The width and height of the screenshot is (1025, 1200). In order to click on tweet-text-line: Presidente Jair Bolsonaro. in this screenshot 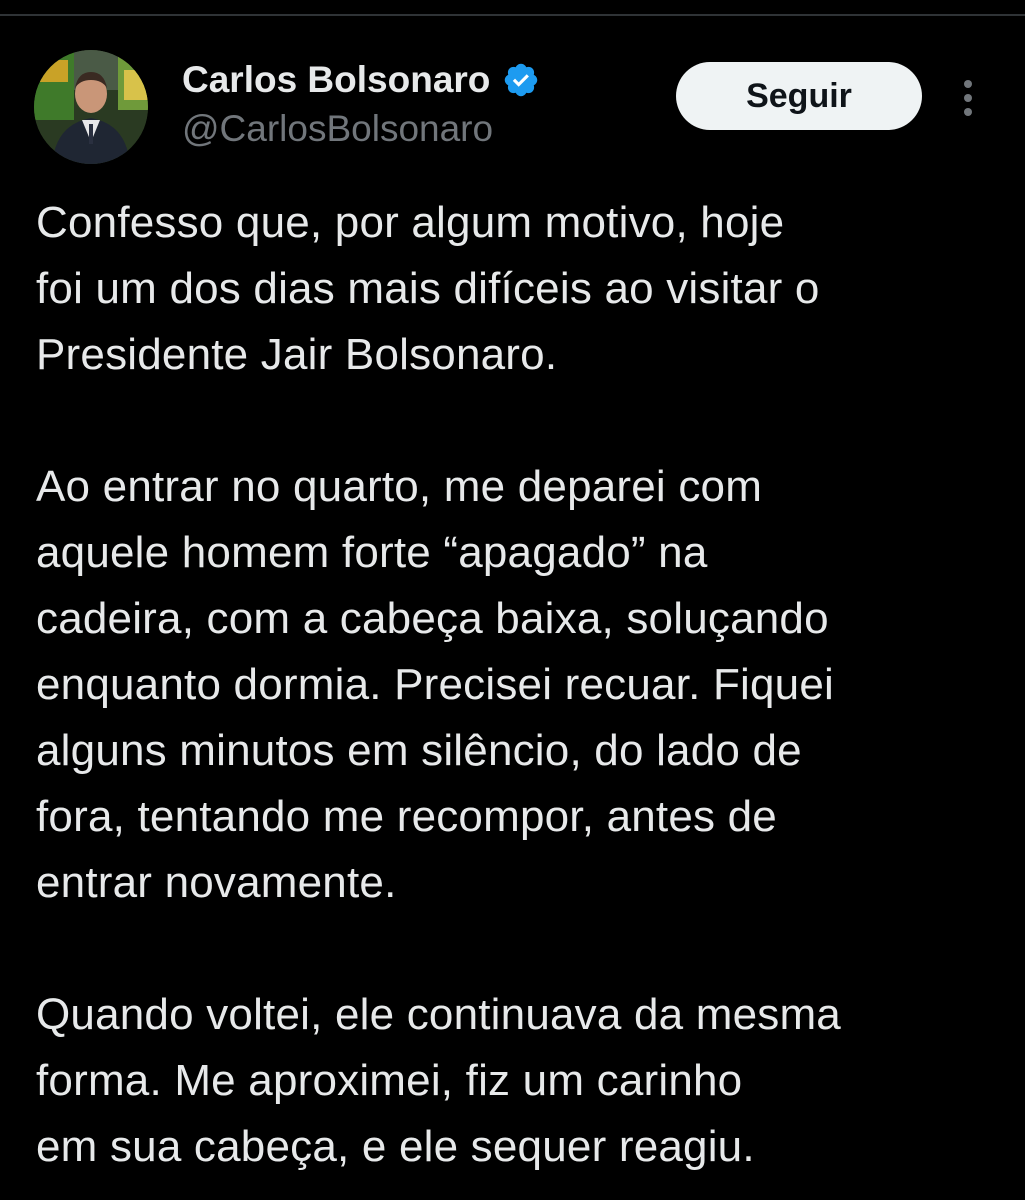, I will do `click(297, 354)`.